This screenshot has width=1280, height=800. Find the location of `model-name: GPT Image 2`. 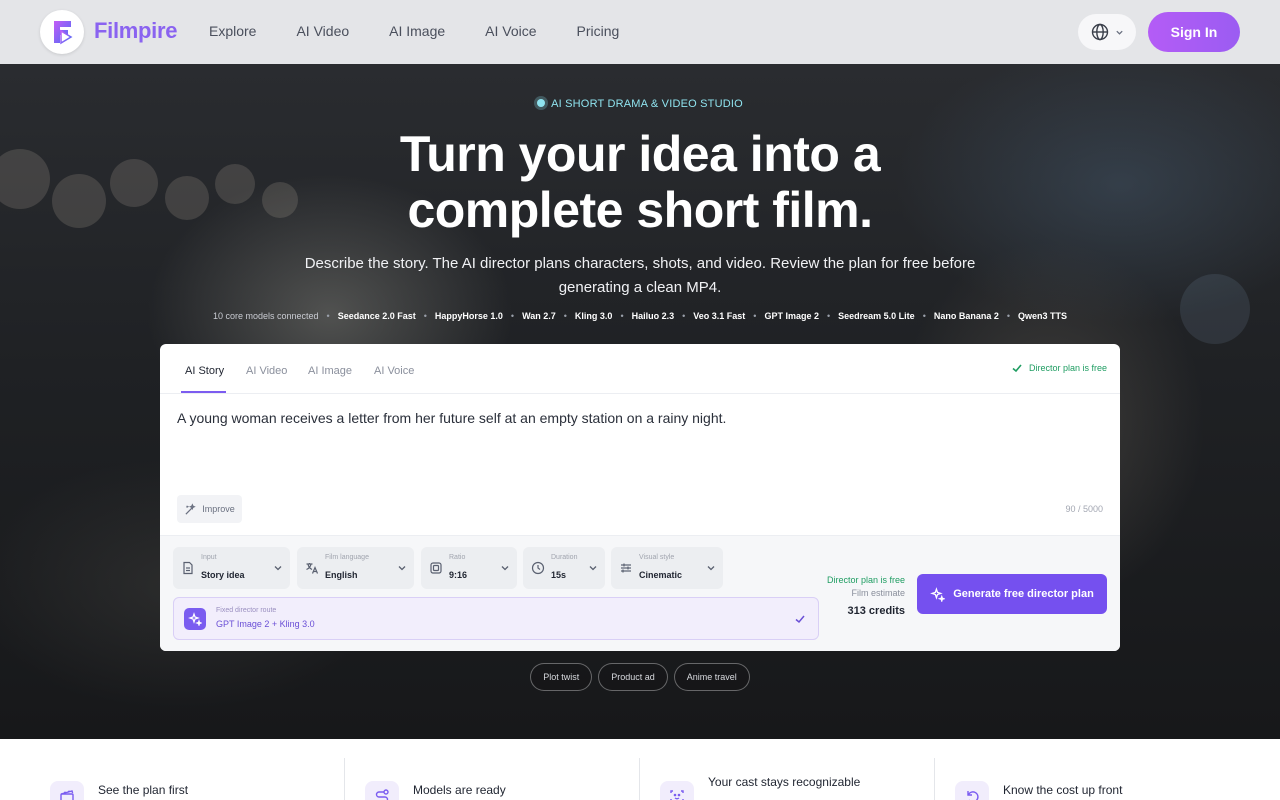

model-name: GPT Image 2 is located at coordinates (791, 316).